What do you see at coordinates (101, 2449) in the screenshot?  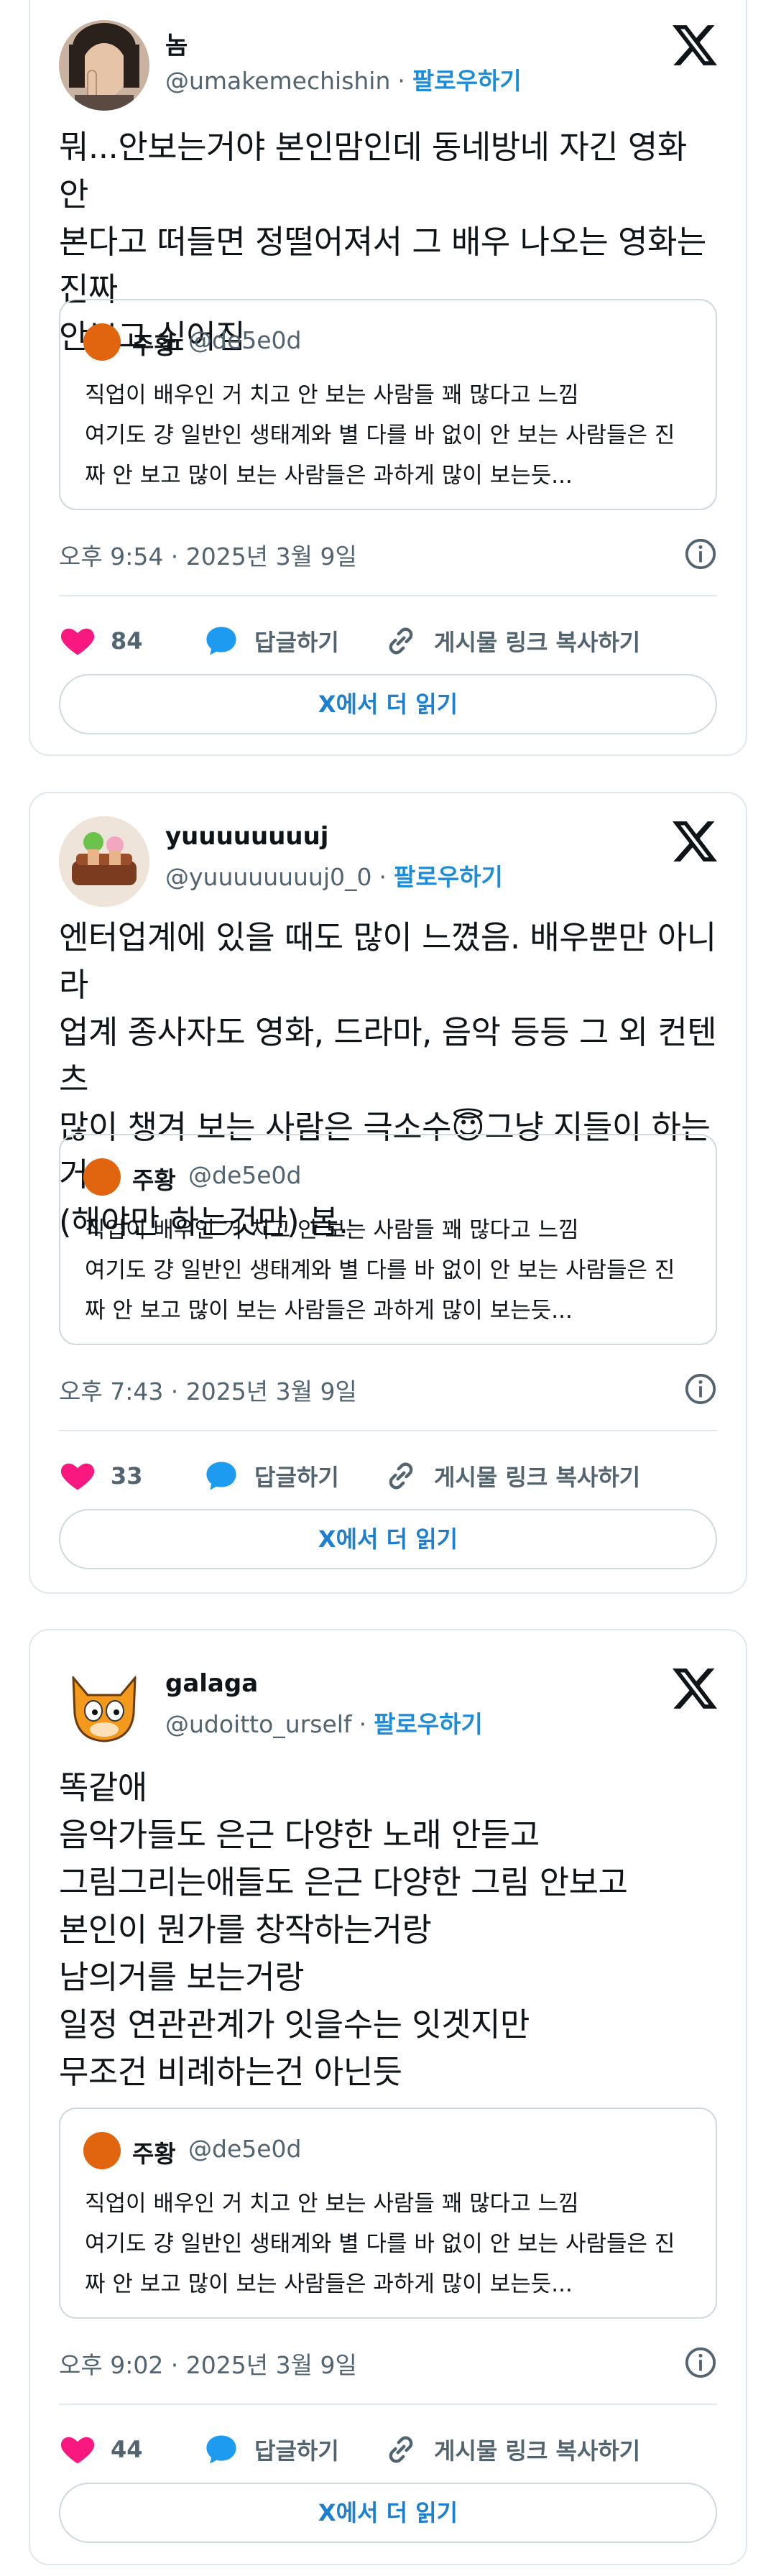 I see `like-button: 44` at bounding box center [101, 2449].